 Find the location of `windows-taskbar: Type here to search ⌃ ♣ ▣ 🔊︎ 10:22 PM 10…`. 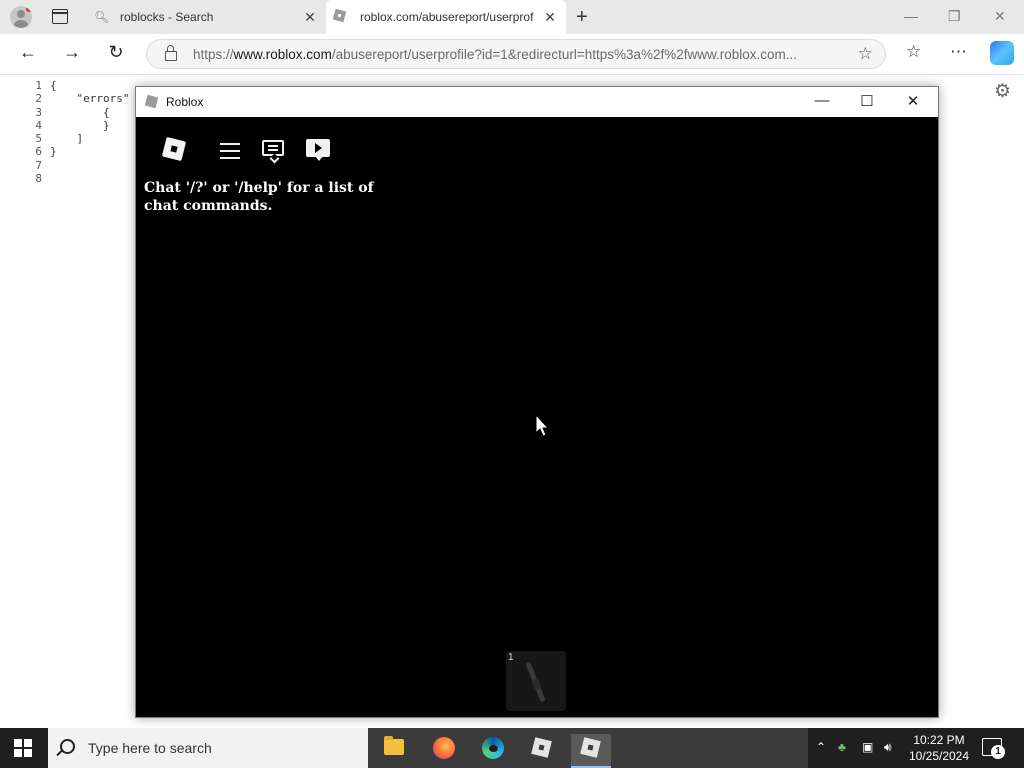

windows-taskbar: Type here to search ⌃ ♣ ▣ 🔊︎ 10:22 PM 10… is located at coordinates (512, 748).